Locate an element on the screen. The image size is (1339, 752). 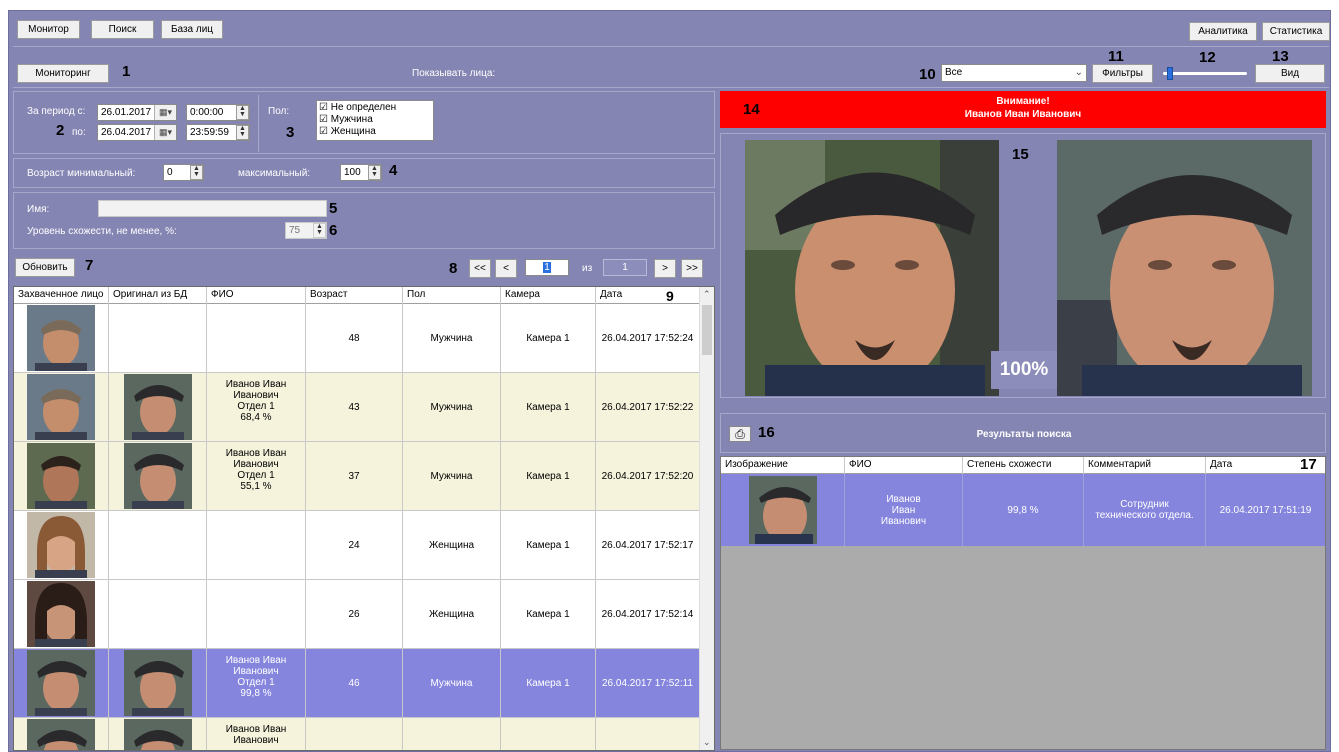
callout-8: 8 is located at coordinates (453, 268).